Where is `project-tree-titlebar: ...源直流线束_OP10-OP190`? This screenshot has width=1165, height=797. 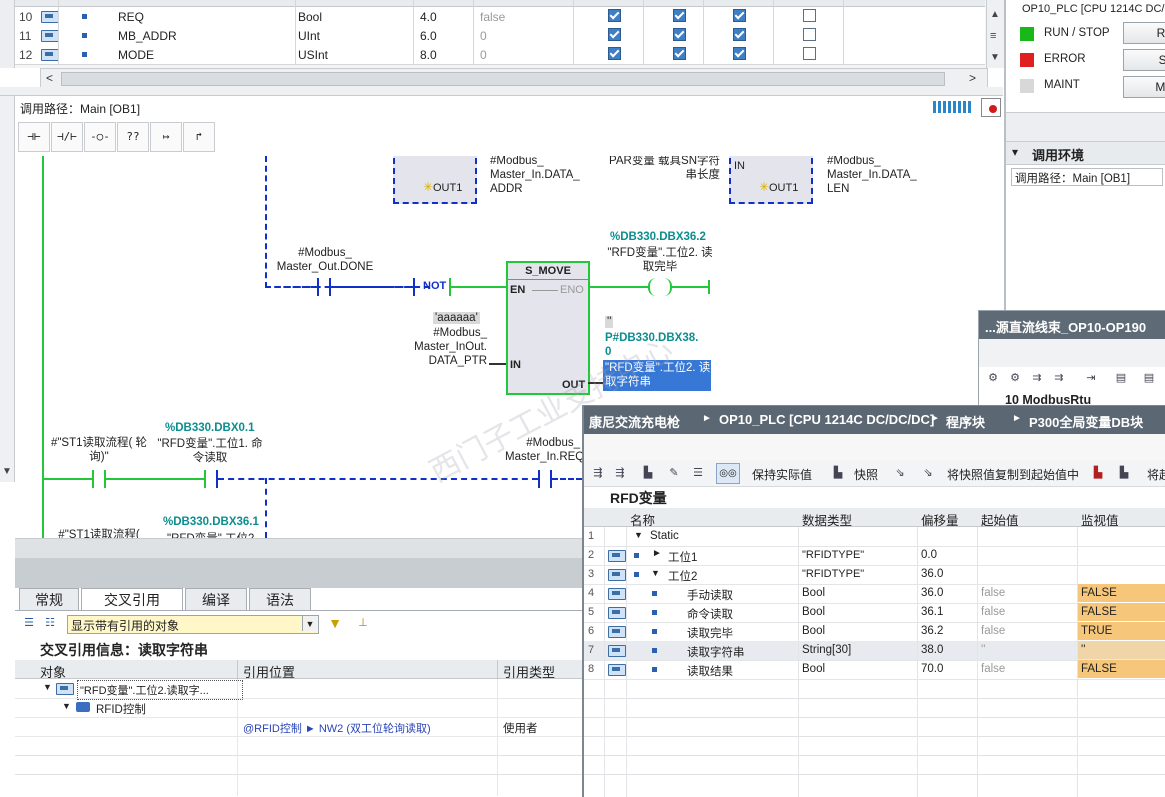 project-tree-titlebar: ...源直流线束_OP10-OP190 is located at coordinates (1072, 325).